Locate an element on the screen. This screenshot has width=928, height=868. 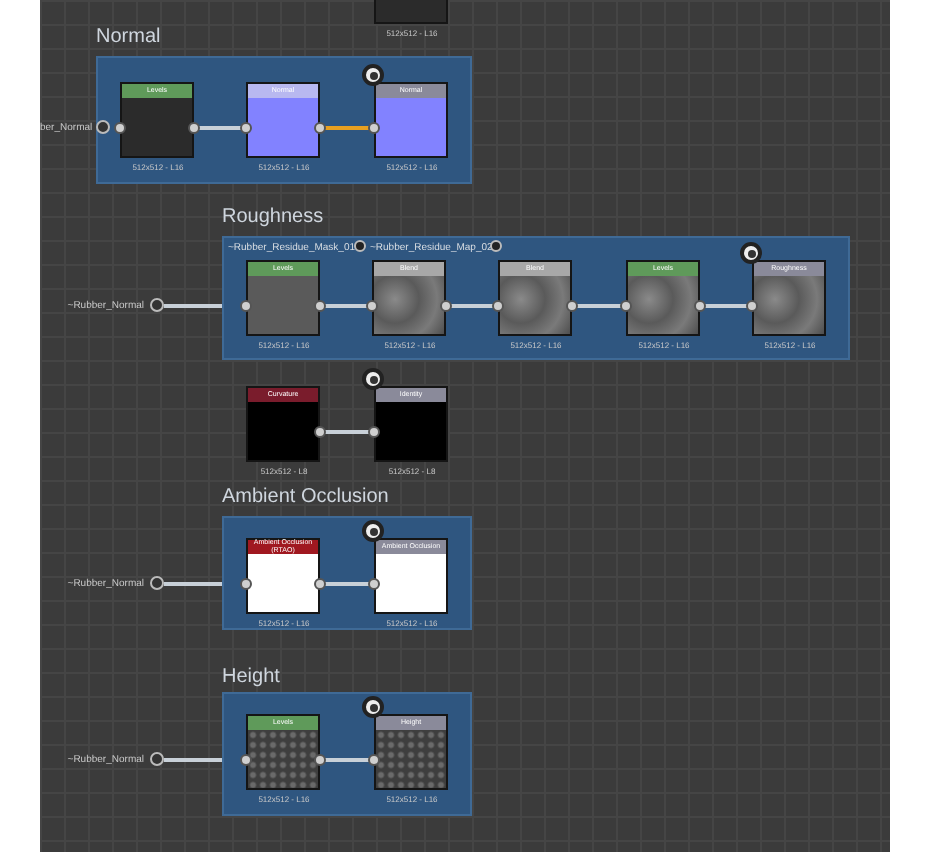
frame-title: Ambient Occlusion is located at coordinates (305, 498).